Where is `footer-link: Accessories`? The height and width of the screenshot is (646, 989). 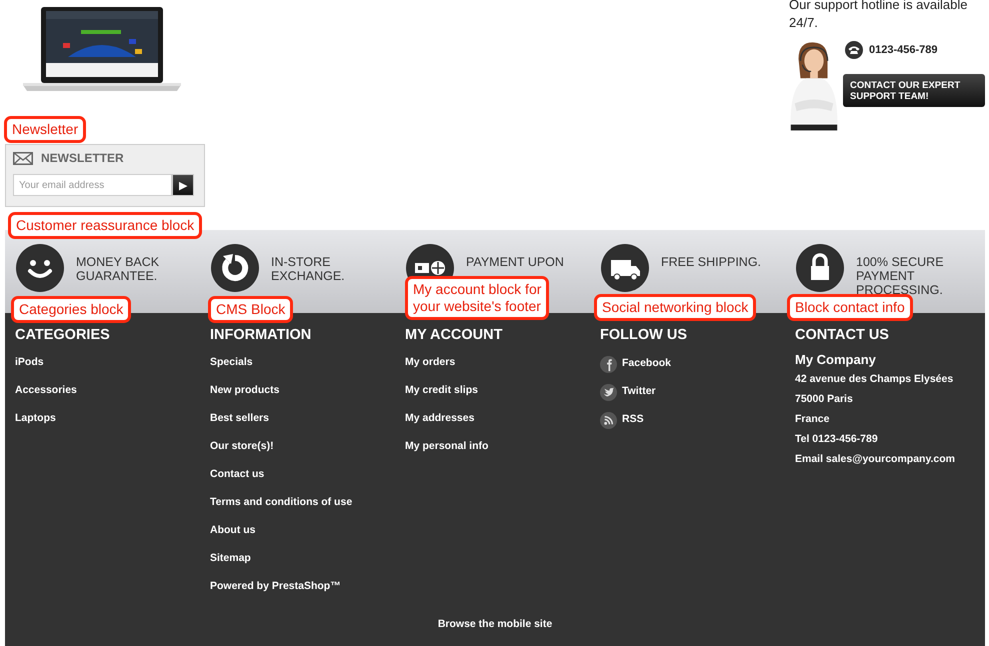 footer-link: Accessories is located at coordinates (112, 398).